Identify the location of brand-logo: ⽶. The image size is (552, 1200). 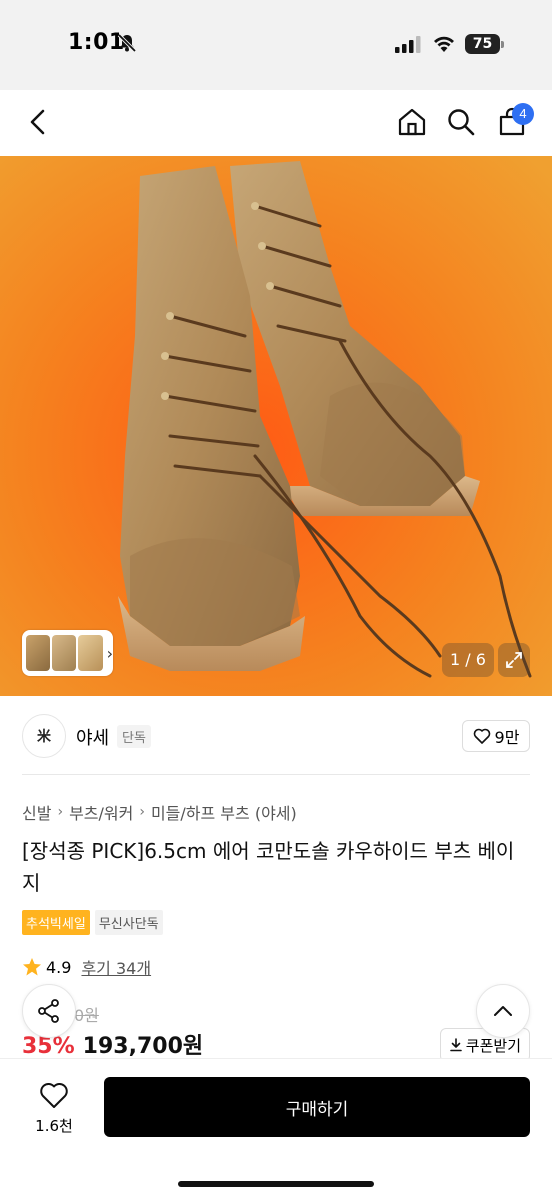
(44, 736).